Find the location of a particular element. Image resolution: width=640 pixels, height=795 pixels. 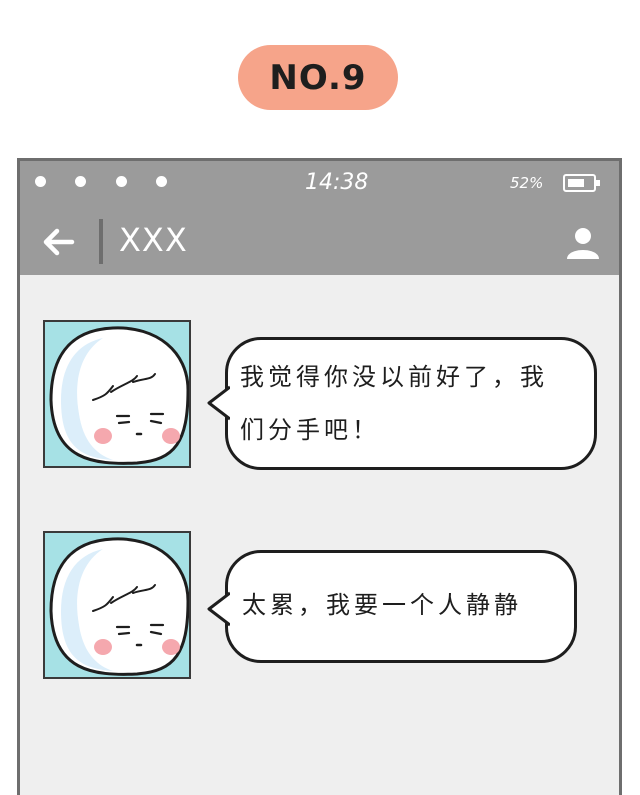

user-icon is located at coordinates (583, 243).